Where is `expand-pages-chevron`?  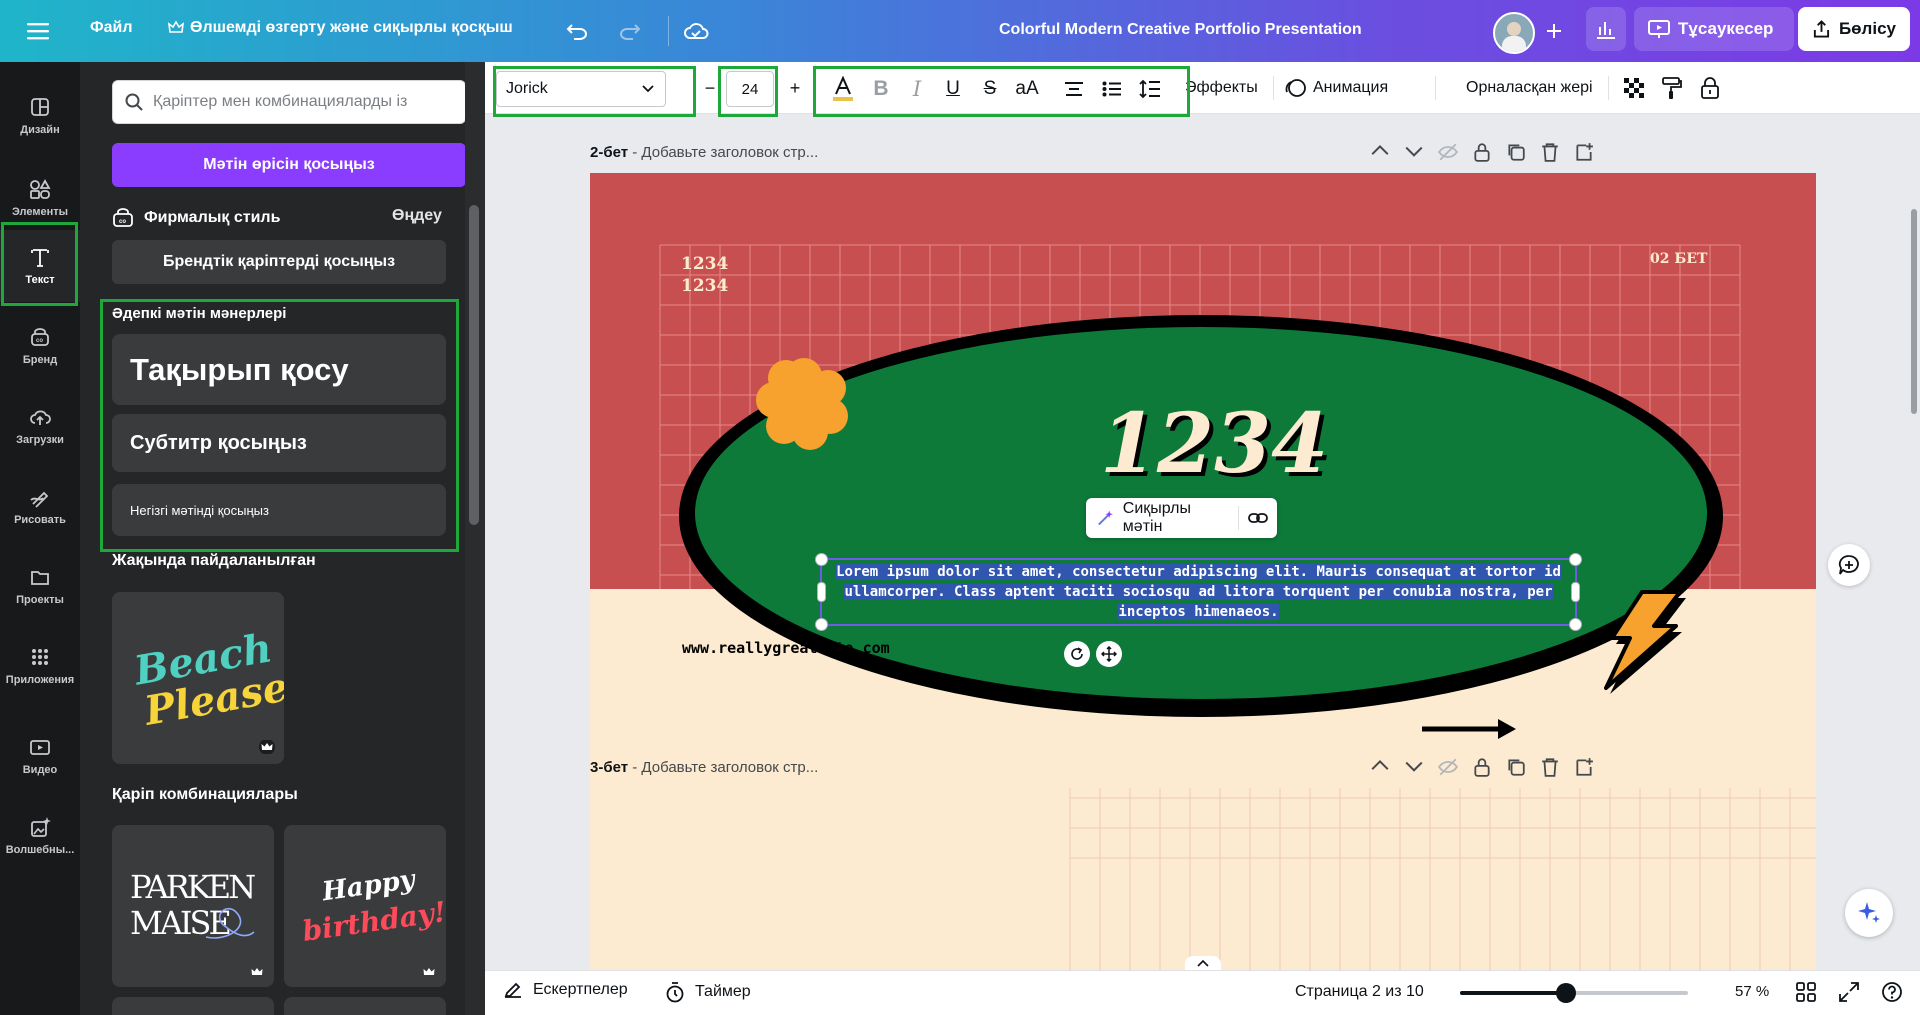
expand-pages-chevron is located at coordinates (1203, 963).